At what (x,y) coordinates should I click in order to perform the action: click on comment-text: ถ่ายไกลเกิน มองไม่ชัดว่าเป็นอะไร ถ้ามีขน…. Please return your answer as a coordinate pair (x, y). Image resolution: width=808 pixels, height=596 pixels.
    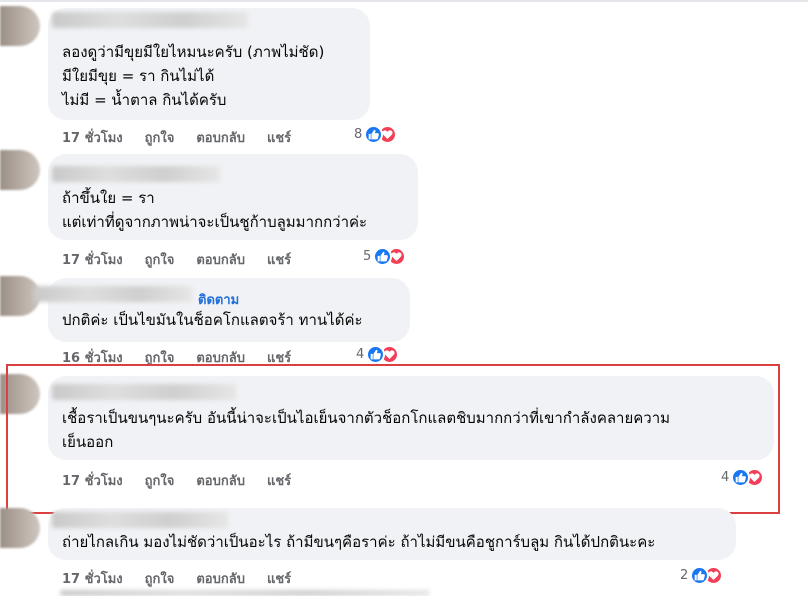
    Looking at the image, I should click on (359, 542).